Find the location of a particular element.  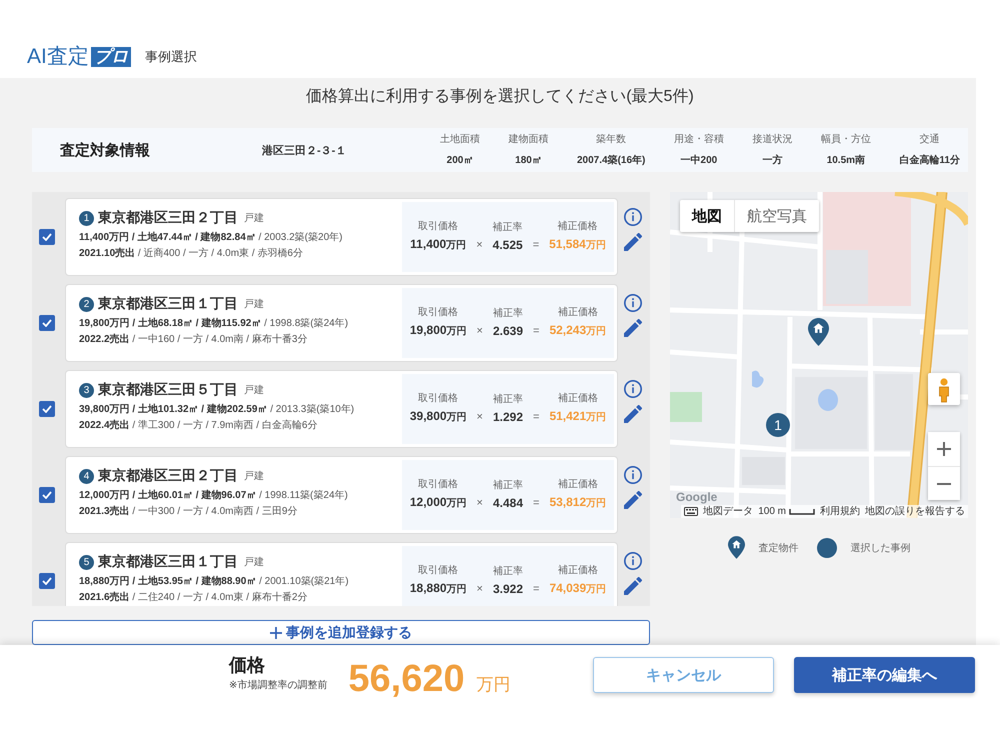

field-label: 用途・容積 is located at coordinates (699, 140).